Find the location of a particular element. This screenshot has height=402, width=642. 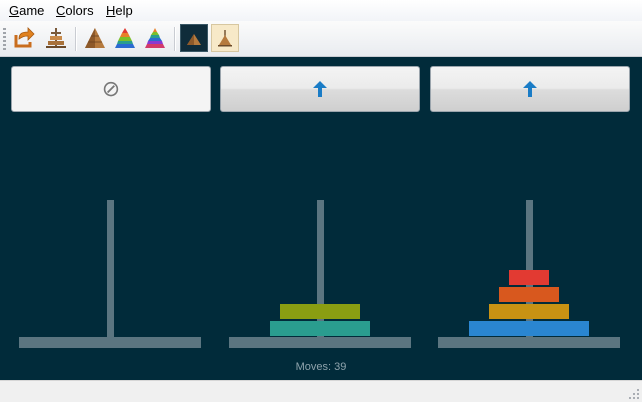

undo-icon is located at coordinates (24, 37).